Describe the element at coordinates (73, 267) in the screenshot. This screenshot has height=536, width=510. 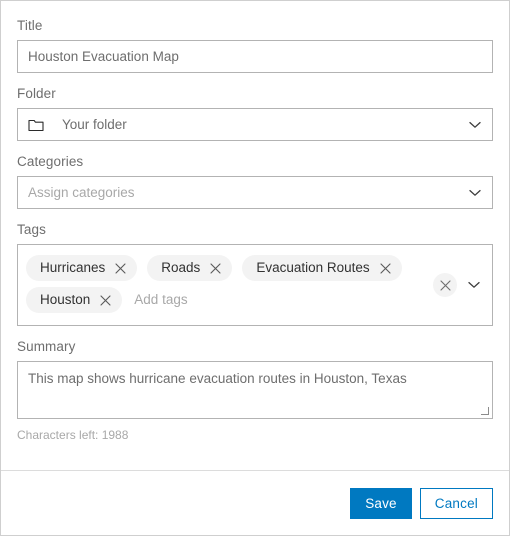
I see `tag-chip-label: Hurricanes` at that location.